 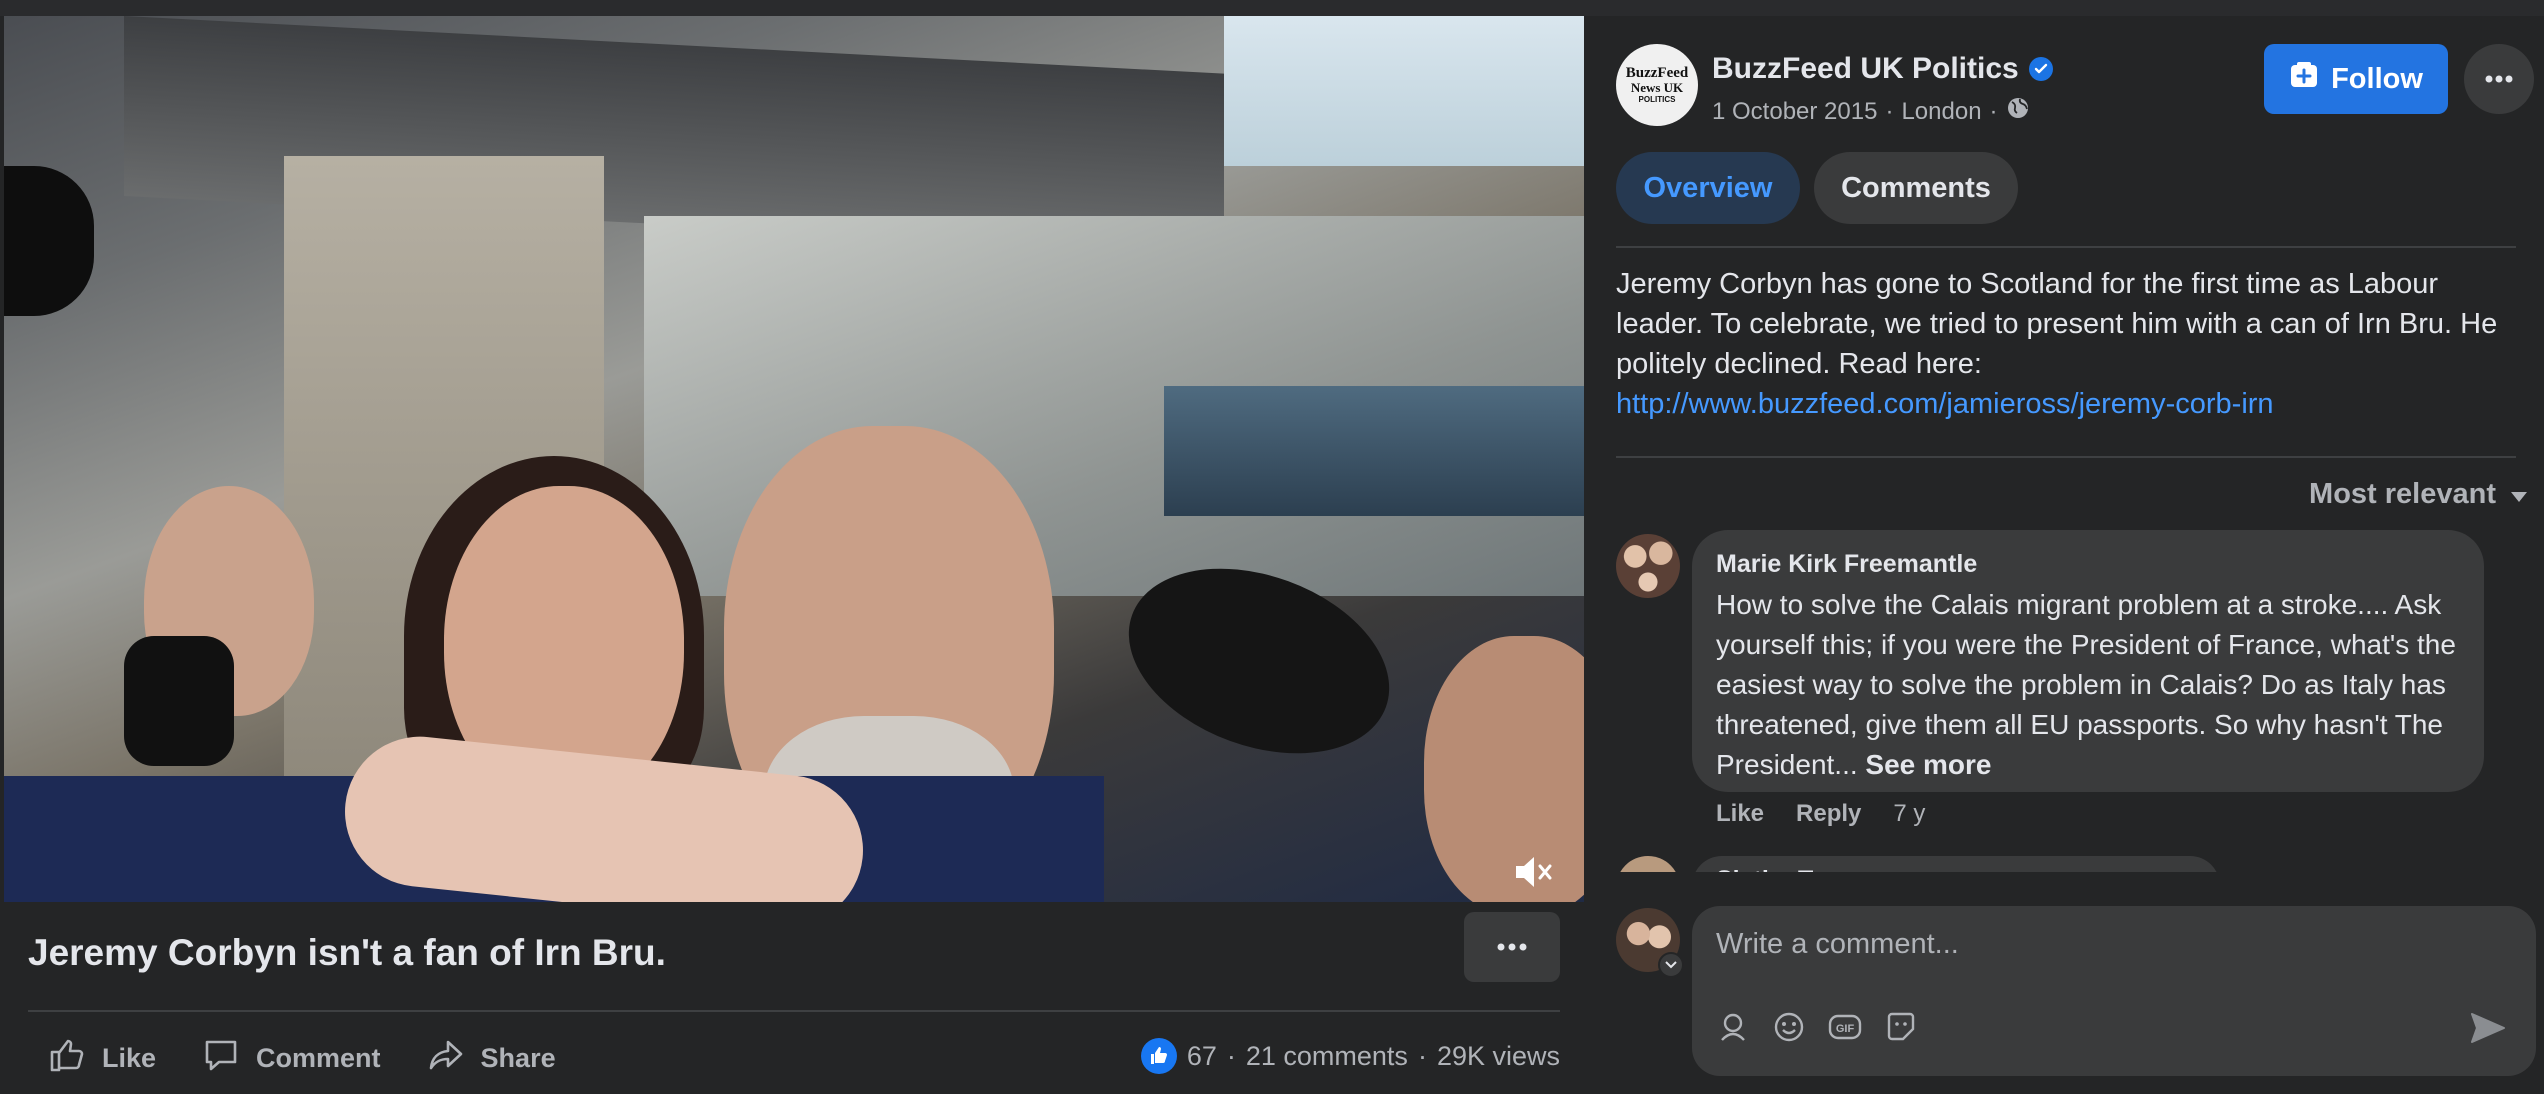 What do you see at coordinates (2519, 494) in the screenshot?
I see `caret-down-icon` at bounding box center [2519, 494].